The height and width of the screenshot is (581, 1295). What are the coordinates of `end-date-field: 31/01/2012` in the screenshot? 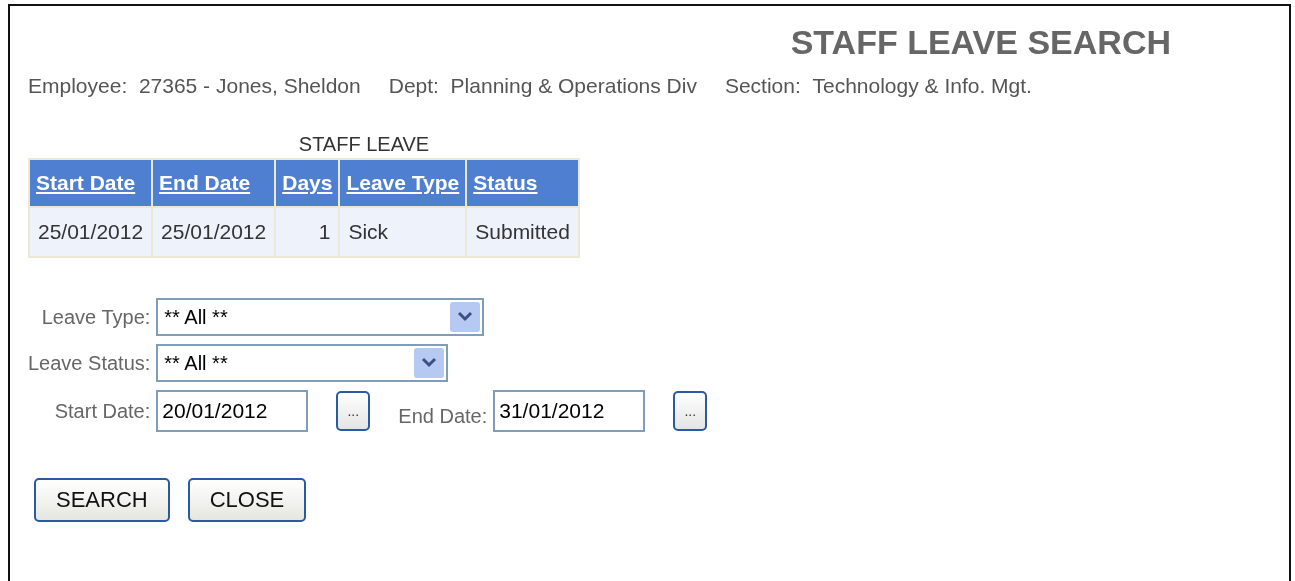 It's located at (569, 411).